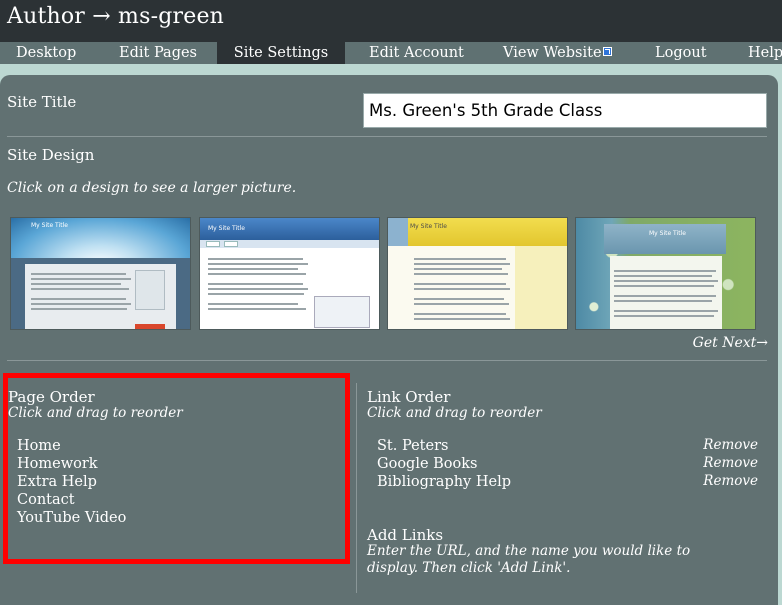  What do you see at coordinates (51, 397) in the screenshot?
I see `page-order-label: Page Order` at bounding box center [51, 397].